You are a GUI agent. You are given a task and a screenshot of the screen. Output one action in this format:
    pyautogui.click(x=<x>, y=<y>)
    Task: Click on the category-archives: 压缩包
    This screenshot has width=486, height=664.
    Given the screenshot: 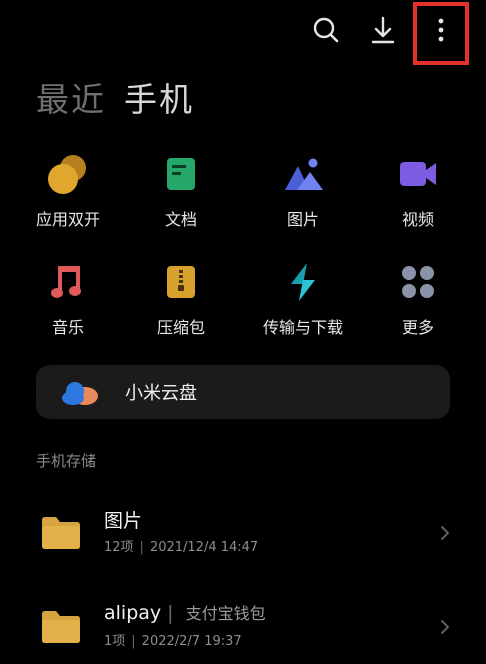 What is the action you would take?
    pyautogui.click(x=181, y=305)
    